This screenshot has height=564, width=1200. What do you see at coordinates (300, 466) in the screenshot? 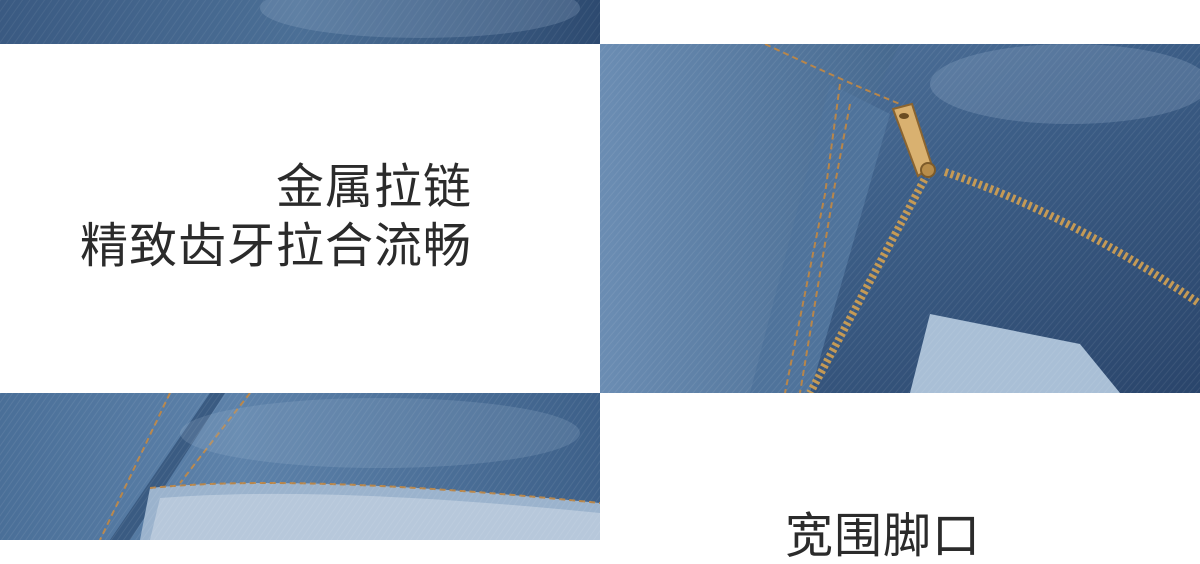
I see `denim-hem-photo` at bounding box center [300, 466].